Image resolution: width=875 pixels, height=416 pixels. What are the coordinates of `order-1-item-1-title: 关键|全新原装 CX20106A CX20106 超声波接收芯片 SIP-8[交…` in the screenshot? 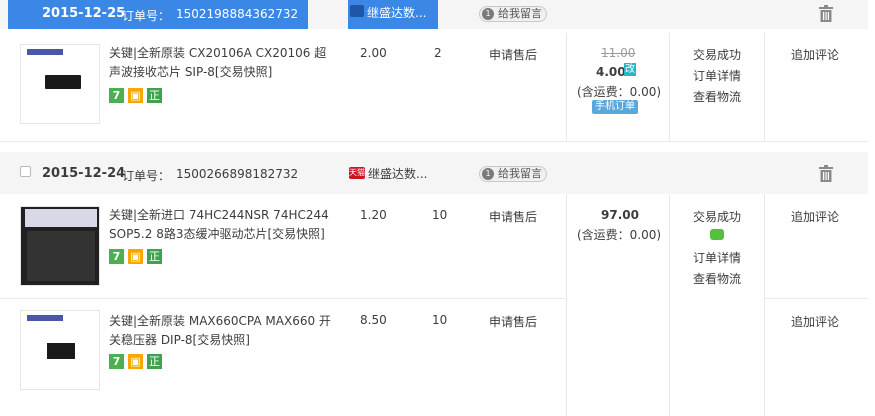 It's located at (221, 63).